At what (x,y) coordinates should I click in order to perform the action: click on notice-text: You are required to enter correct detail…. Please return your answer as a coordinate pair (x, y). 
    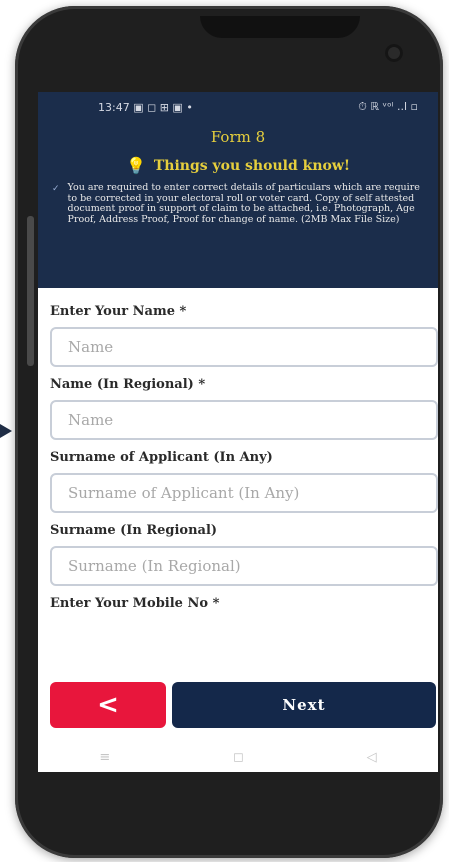
    Looking at the image, I should click on (243, 203).